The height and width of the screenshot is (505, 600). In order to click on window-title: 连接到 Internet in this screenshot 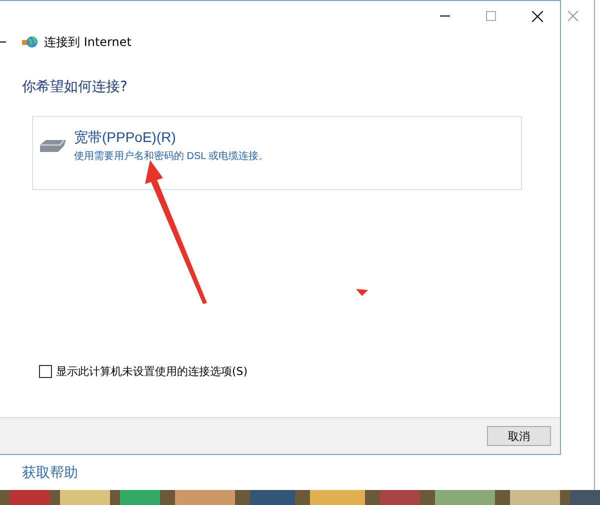, I will do `click(88, 42)`.